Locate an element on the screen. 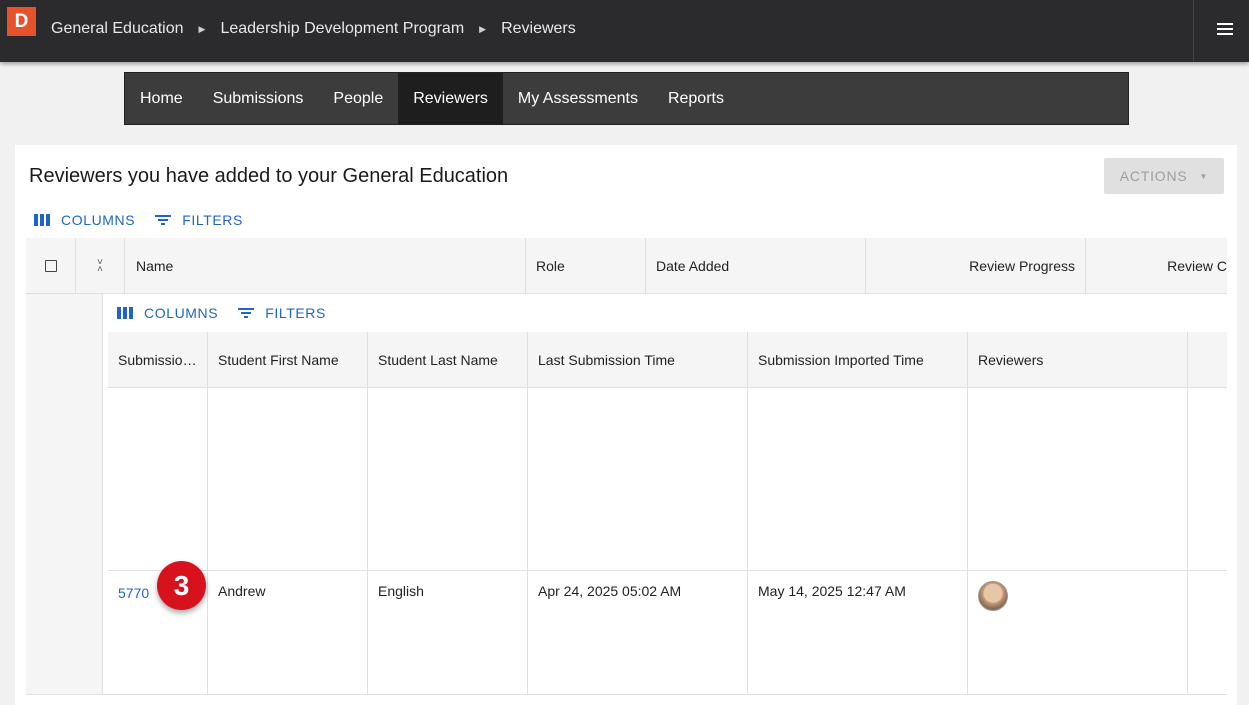  student-last-name-cell: English is located at coordinates (401, 591).